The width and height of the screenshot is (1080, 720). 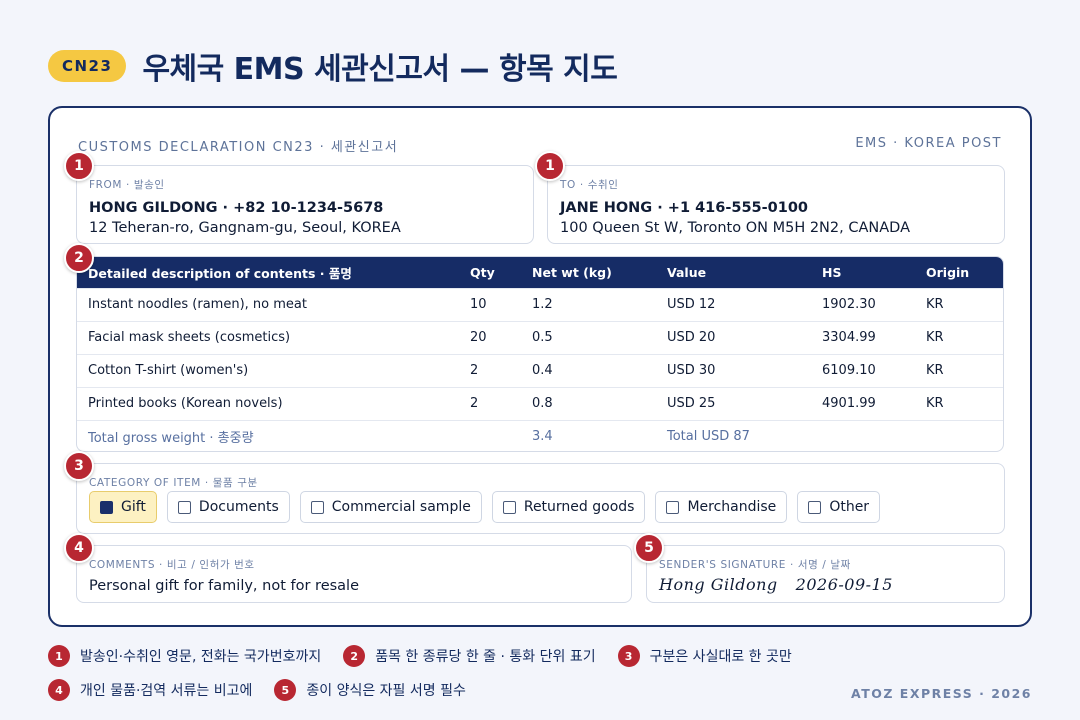 I want to click on legend-number: 4, so click(x=59, y=690).